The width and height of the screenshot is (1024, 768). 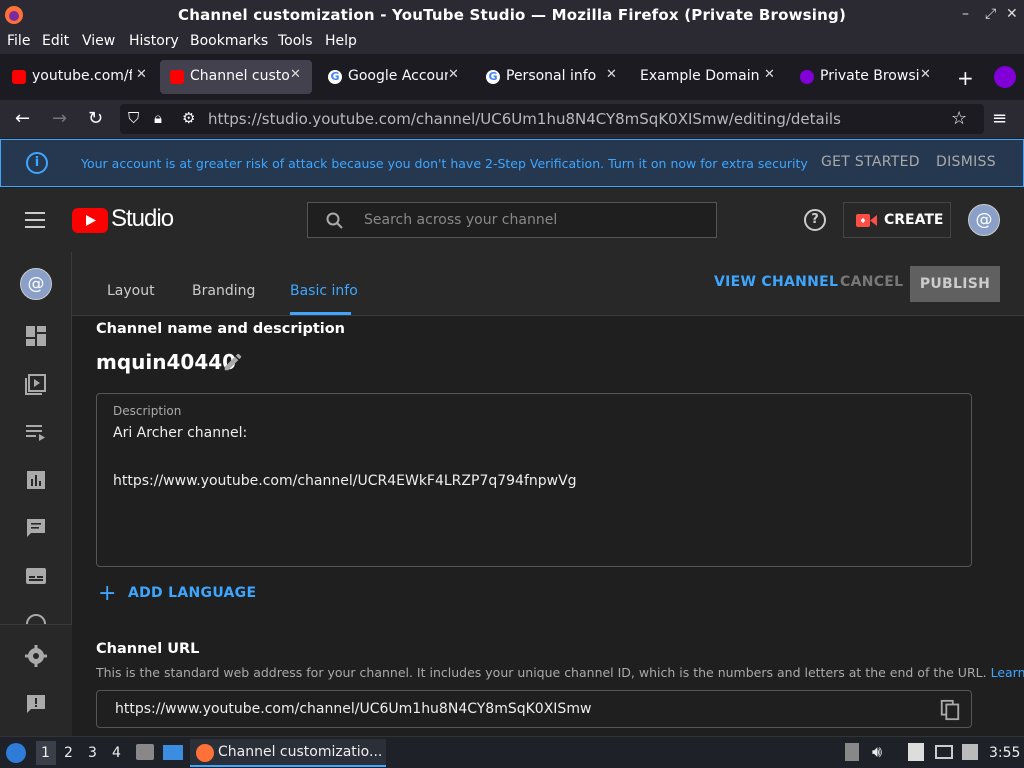 What do you see at coordinates (295, 41) in the screenshot?
I see `menu-tools: Tools` at bounding box center [295, 41].